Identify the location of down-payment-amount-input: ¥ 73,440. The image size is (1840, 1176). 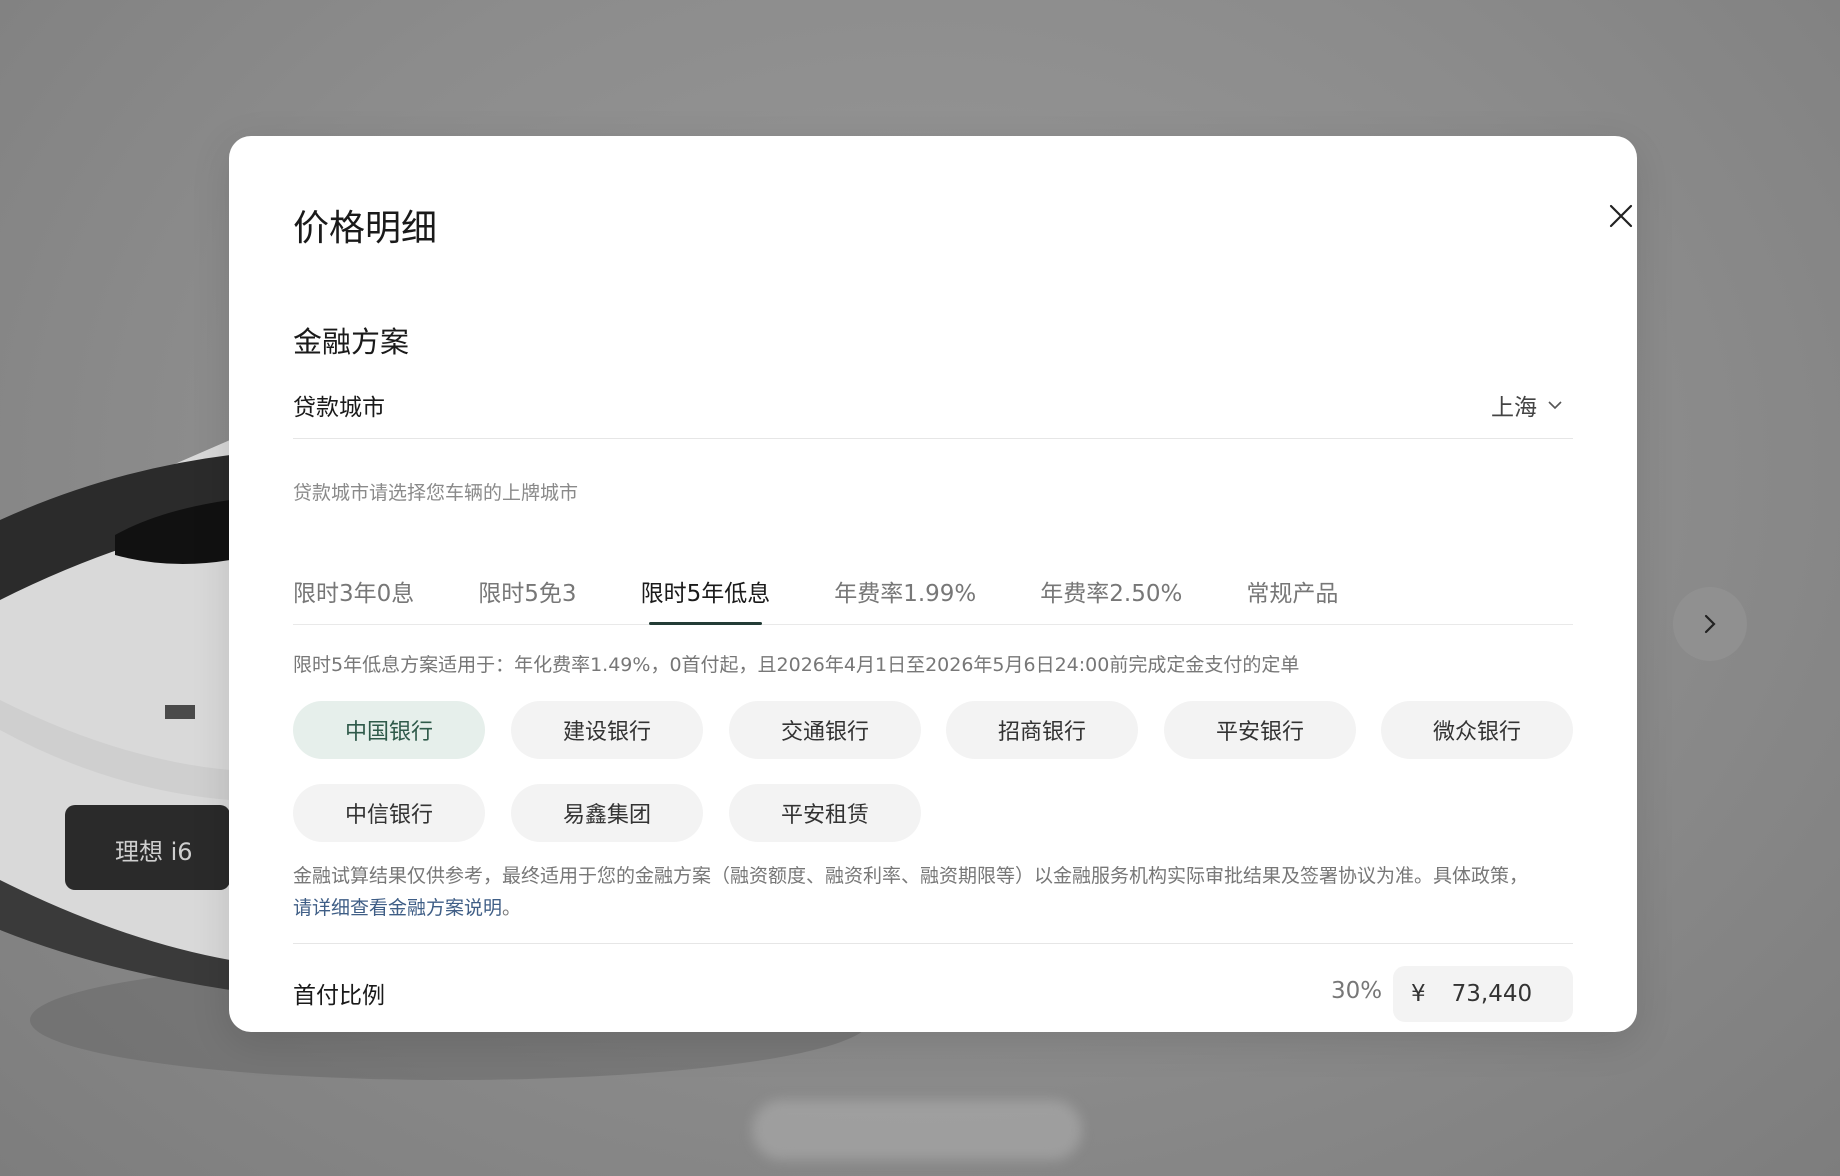
(1483, 994).